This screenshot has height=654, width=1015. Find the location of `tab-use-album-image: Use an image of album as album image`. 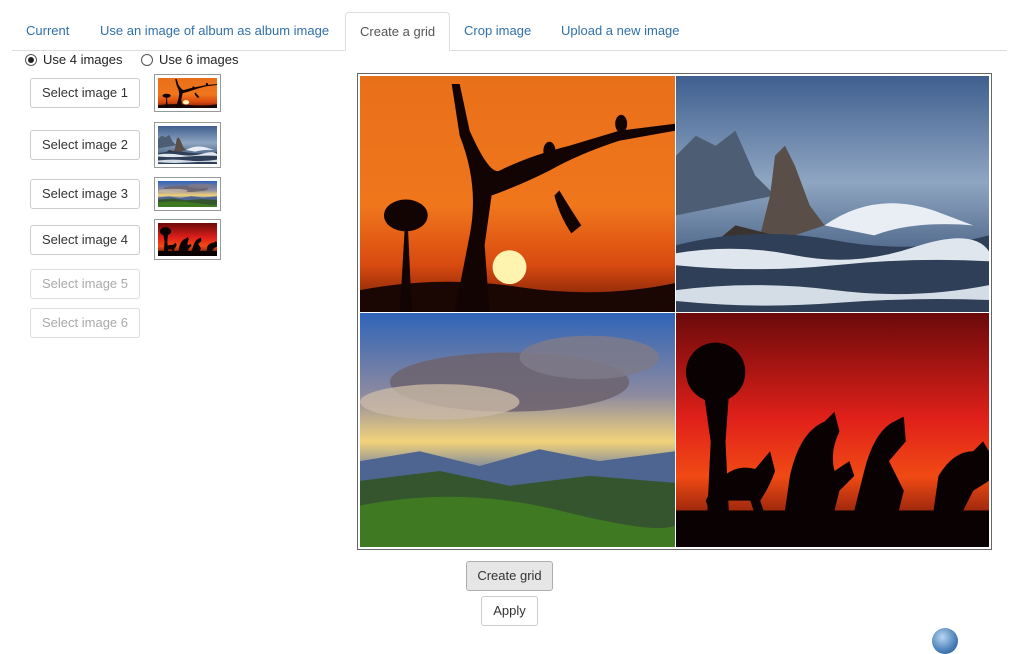

tab-use-album-image: Use an image of album as album image is located at coordinates (214, 30).